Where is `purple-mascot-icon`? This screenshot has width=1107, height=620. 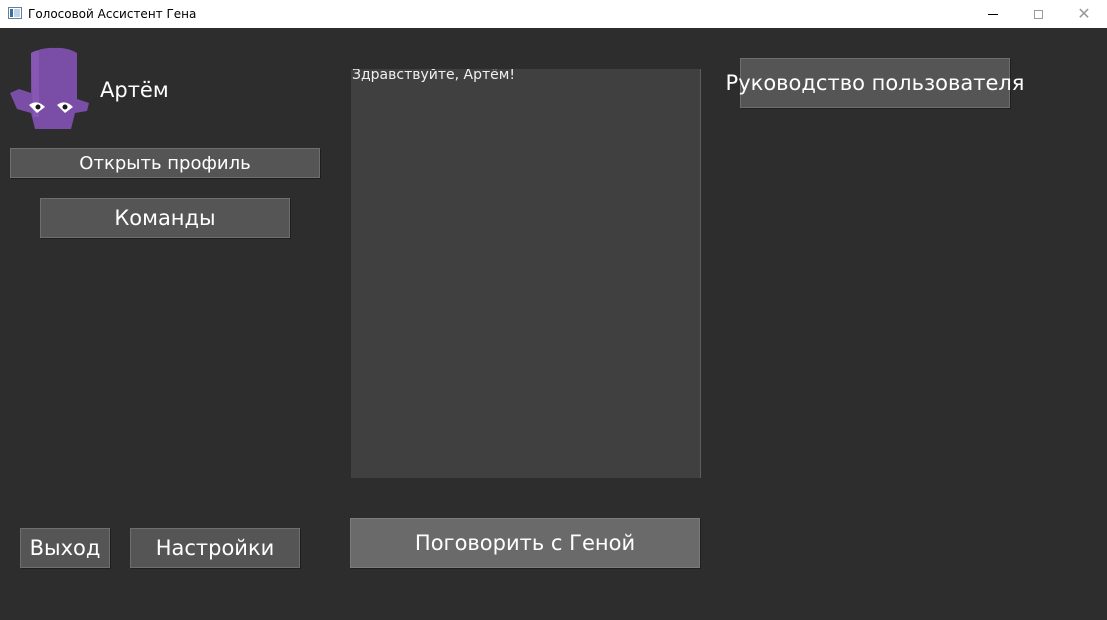 purple-mascot-icon is located at coordinates (49, 88).